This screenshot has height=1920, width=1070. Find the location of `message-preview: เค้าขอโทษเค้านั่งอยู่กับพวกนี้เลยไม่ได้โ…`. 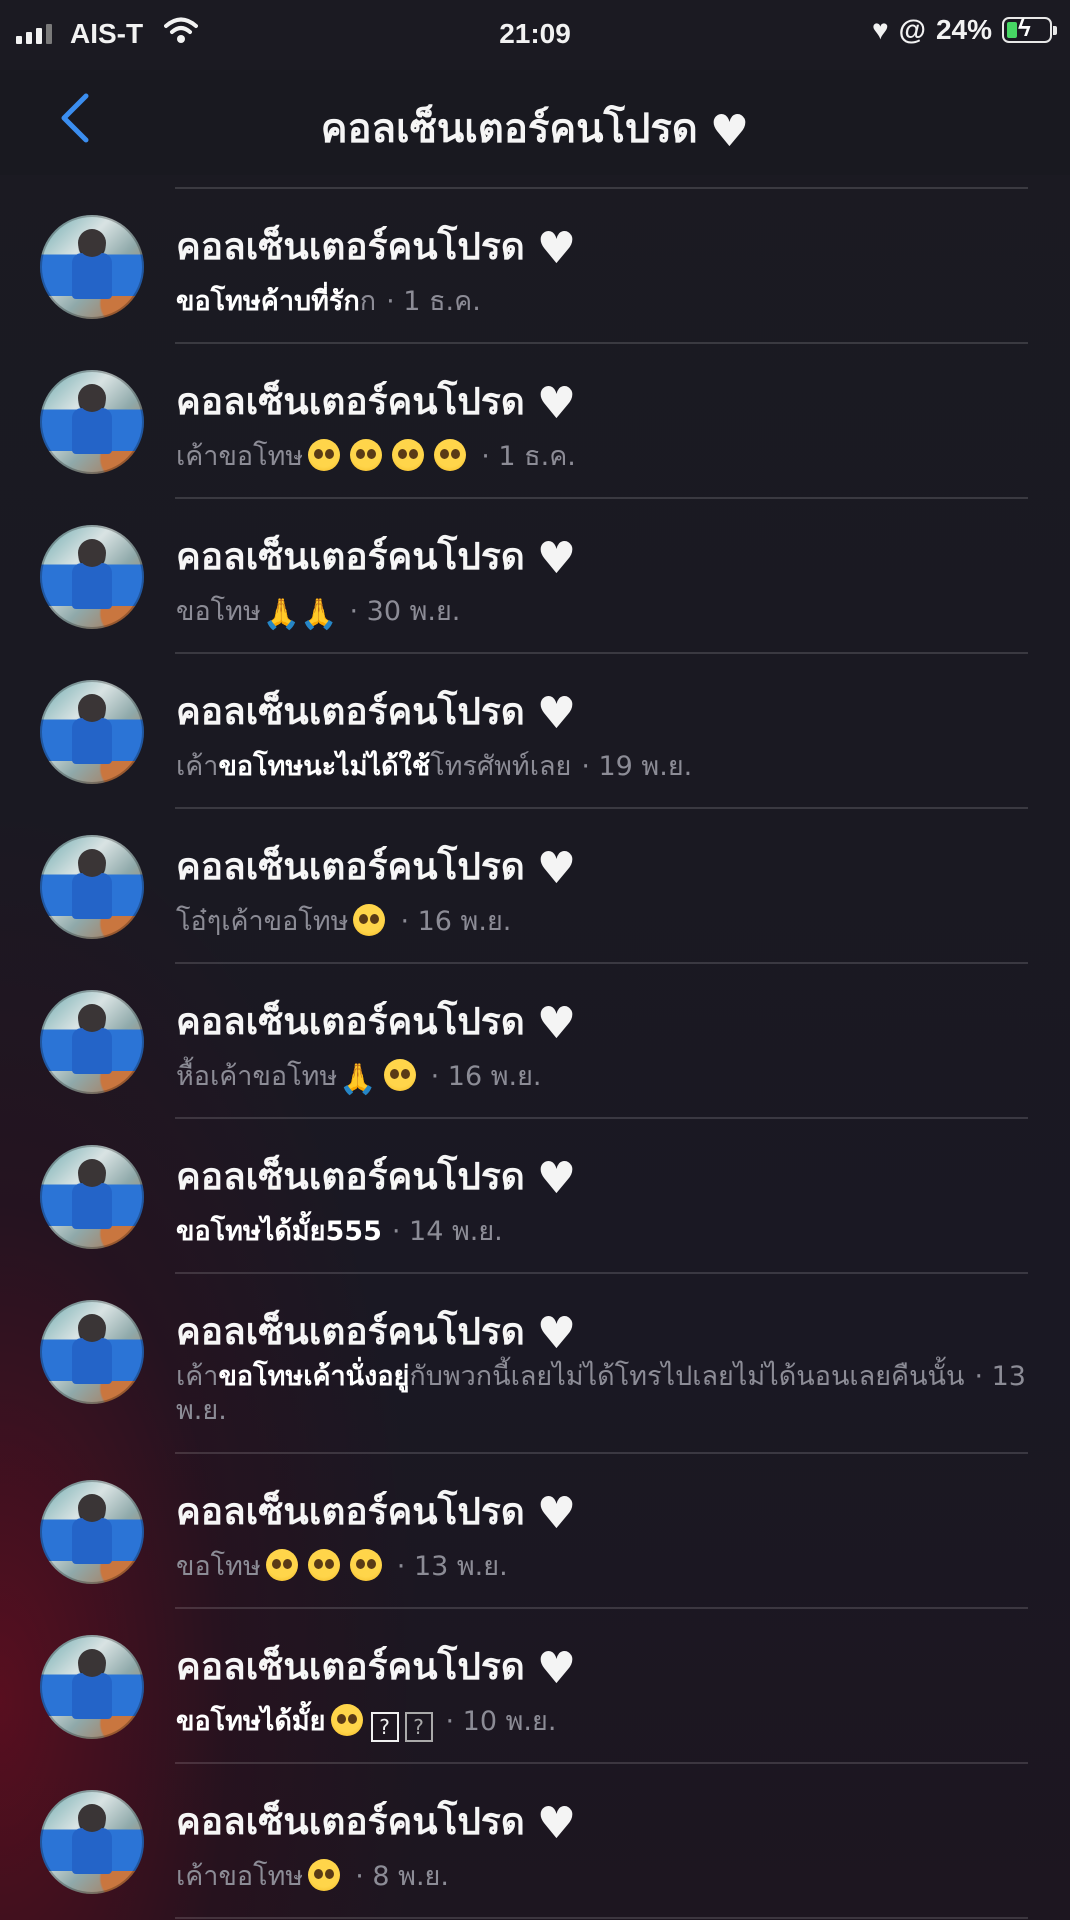

message-preview: เค้าขอโทษเค้านั่งอยู่กับพวกนี้เลยไม่ได้โ… is located at coordinates (606, 1394).